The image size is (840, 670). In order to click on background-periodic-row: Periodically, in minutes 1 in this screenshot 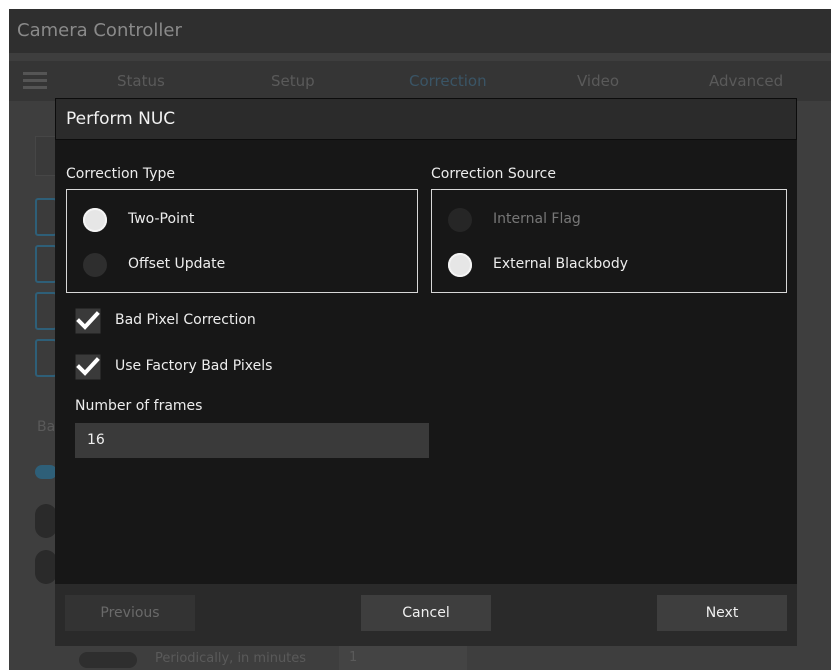, I will do `click(420, 658)`.